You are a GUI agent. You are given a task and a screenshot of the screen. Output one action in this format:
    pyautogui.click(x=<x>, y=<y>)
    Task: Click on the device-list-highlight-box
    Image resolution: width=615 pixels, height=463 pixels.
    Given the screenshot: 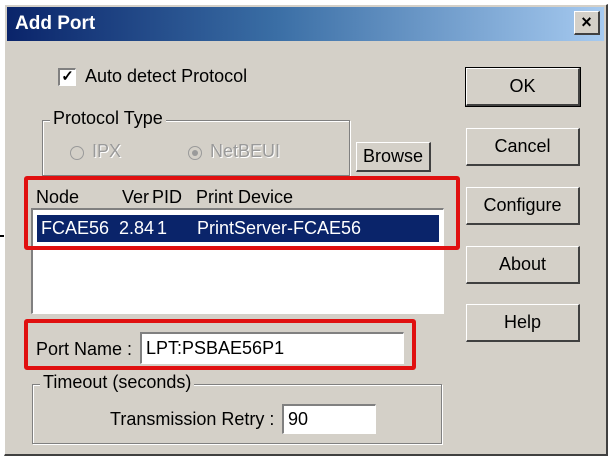 What is the action you would take?
    pyautogui.click(x=242, y=213)
    